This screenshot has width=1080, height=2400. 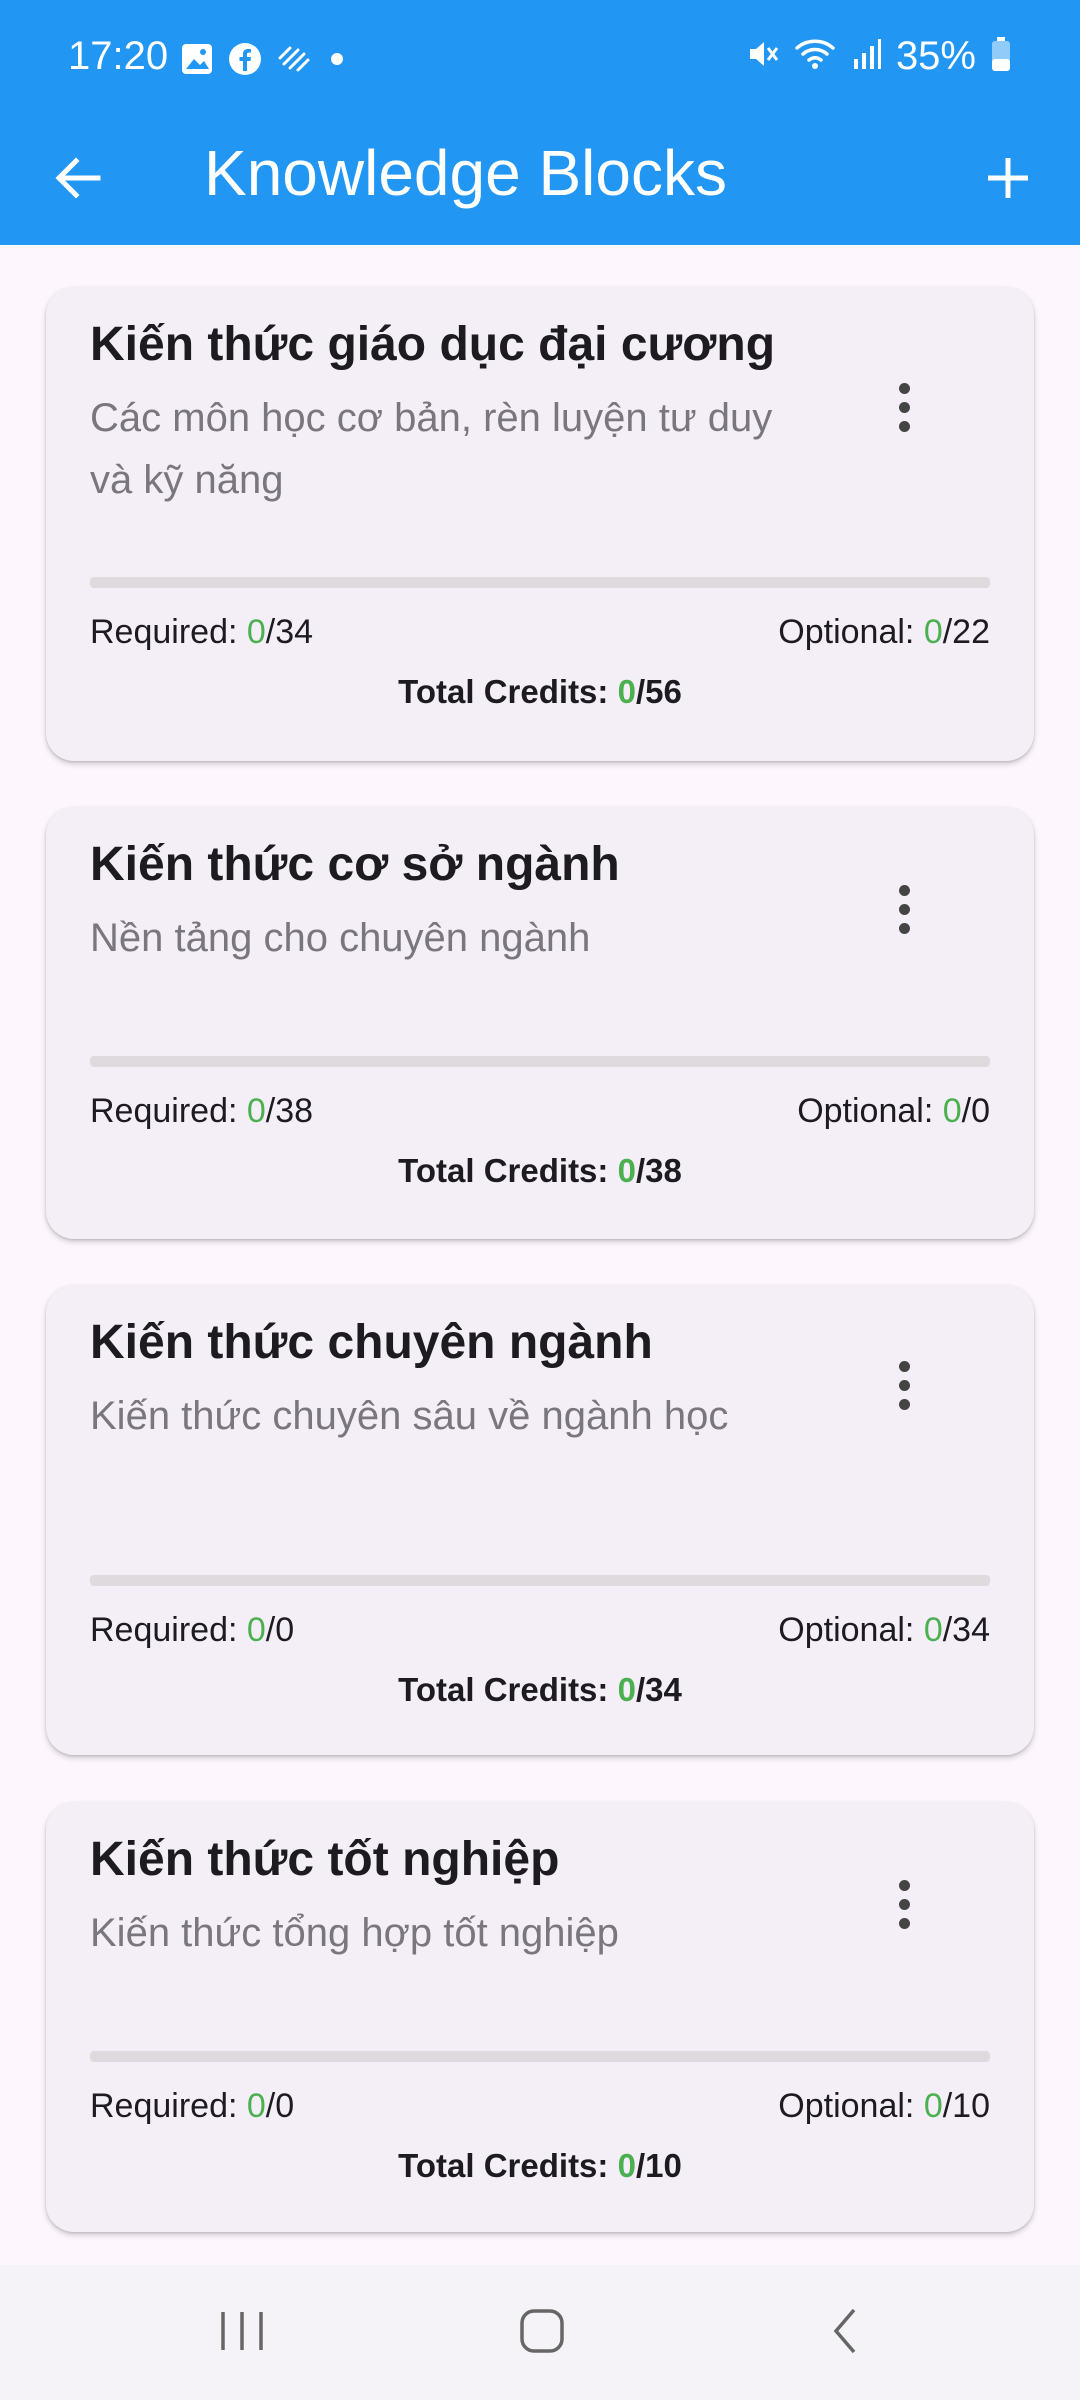 I want to click on total-credits: Total Credits: 0/10, so click(x=540, y=2165).